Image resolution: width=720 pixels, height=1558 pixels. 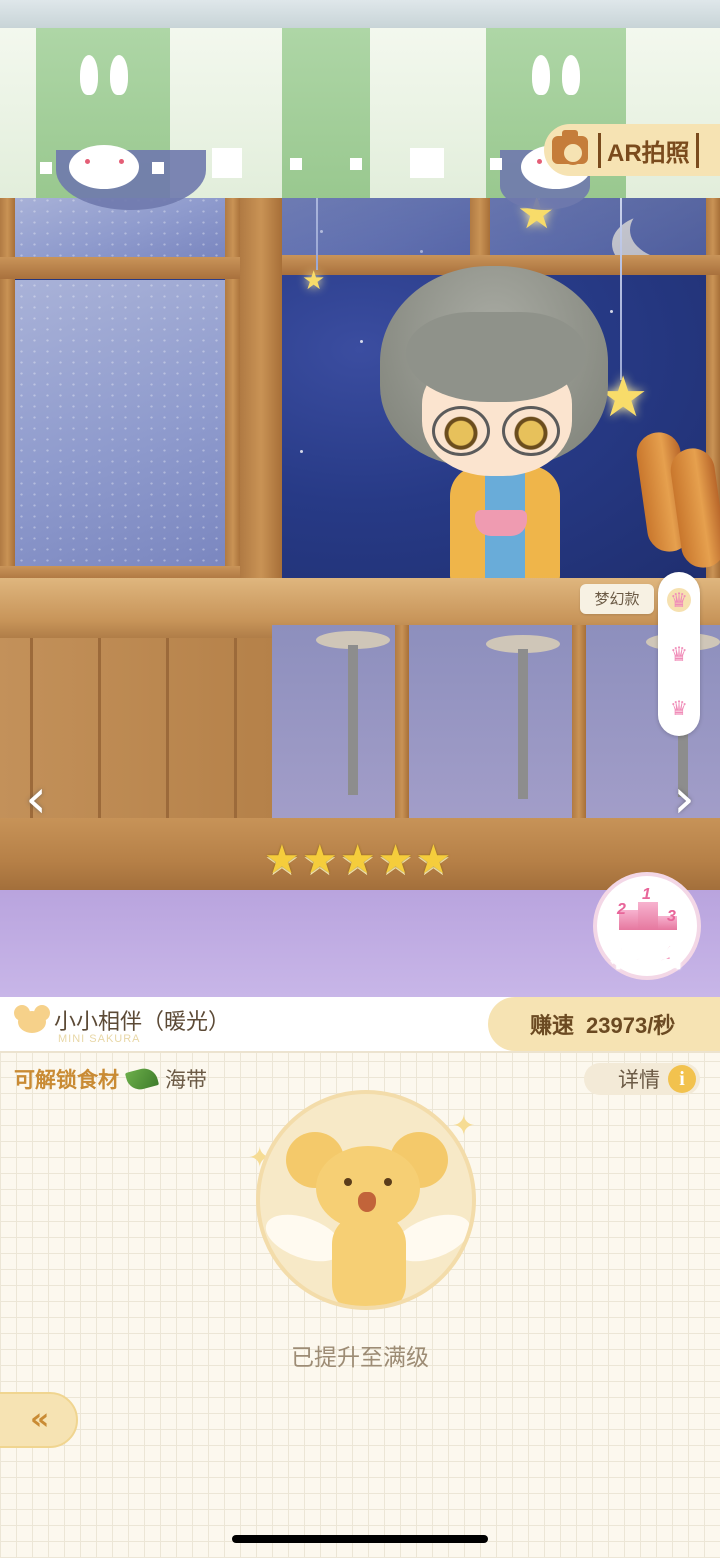 What do you see at coordinates (32, 1019) in the screenshot?
I see `kero-head-icon` at bounding box center [32, 1019].